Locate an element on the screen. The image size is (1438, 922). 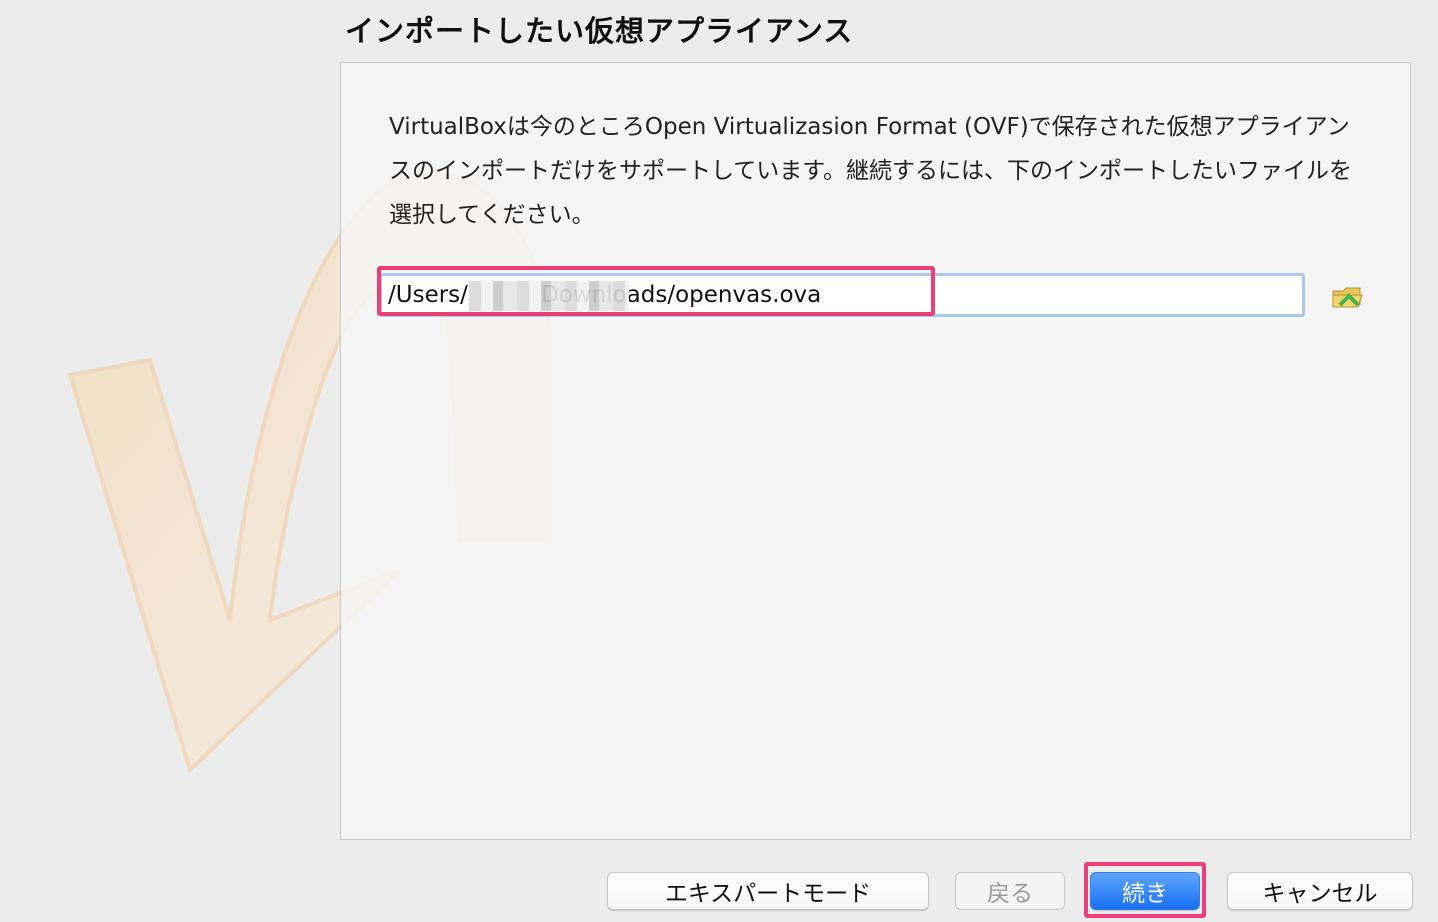
folder-open-icon is located at coordinates (1347, 297).